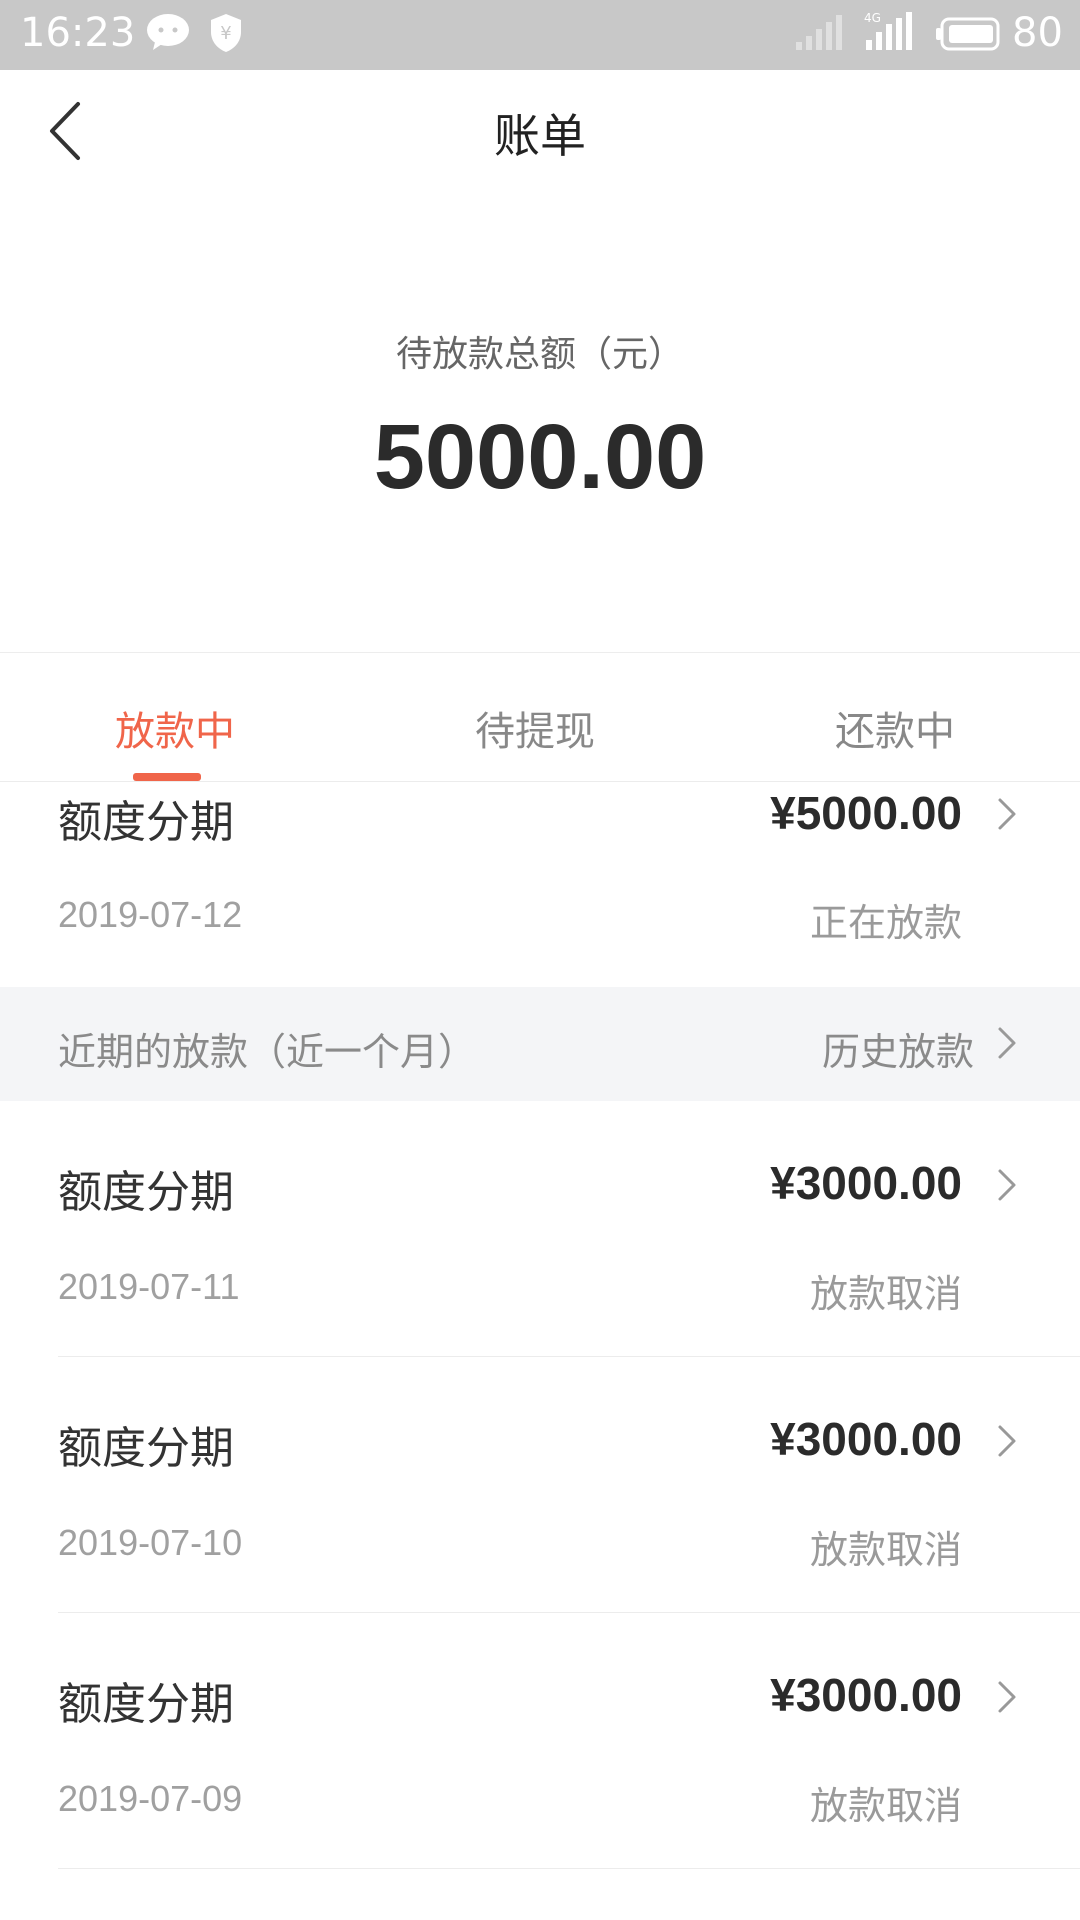 The height and width of the screenshot is (1920, 1080). What do you see at coordinates (167, 777) in the screenshot?
I see `active-tab-indicator` at bounding box center [167, 777].